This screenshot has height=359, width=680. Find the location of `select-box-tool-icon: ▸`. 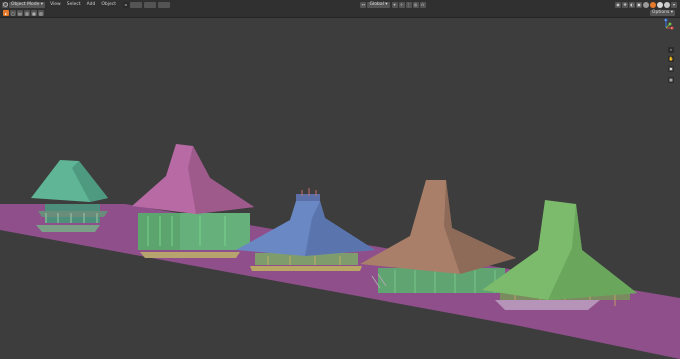

select-box-tool-icon: ▸ is located at coordinates (6, 13).